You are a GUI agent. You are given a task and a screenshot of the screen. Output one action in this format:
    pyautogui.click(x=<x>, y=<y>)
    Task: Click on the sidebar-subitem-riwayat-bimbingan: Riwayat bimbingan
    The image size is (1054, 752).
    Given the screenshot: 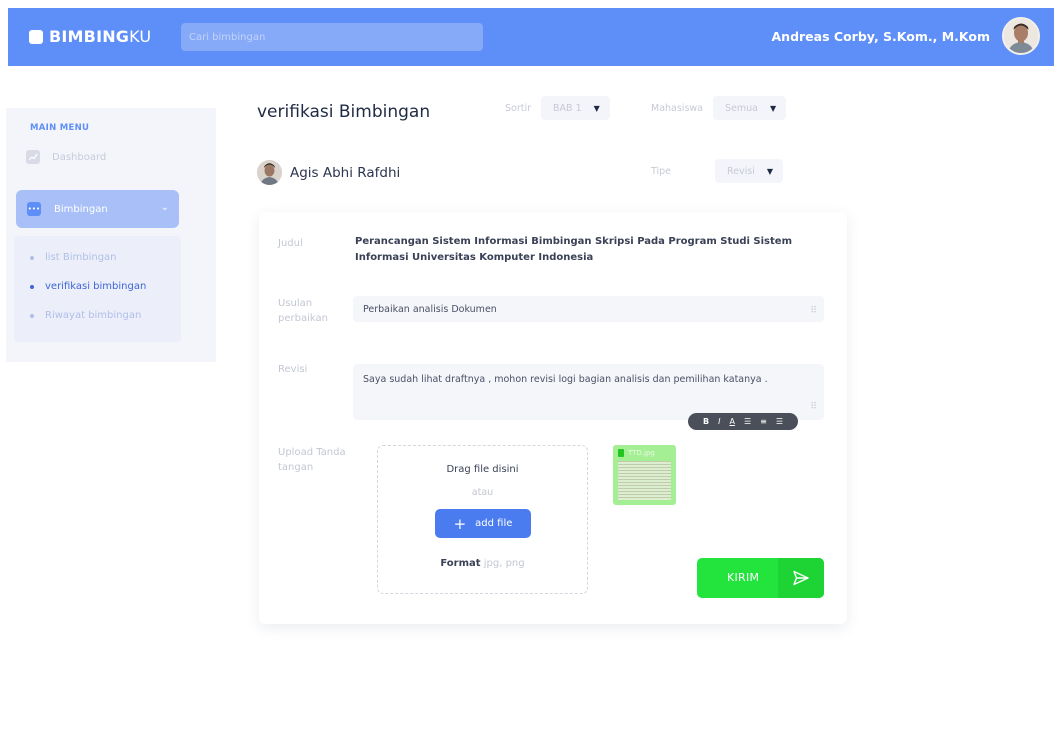 What is the action you would take?
    pyautogui.click(x=85, y=315)
    